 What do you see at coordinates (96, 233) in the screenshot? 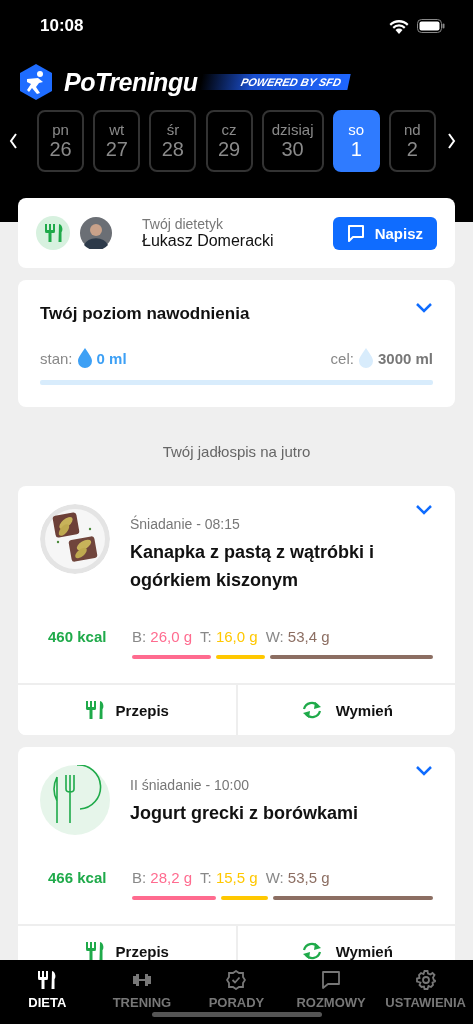
I see `avatar` at bounding box center [96, 233].